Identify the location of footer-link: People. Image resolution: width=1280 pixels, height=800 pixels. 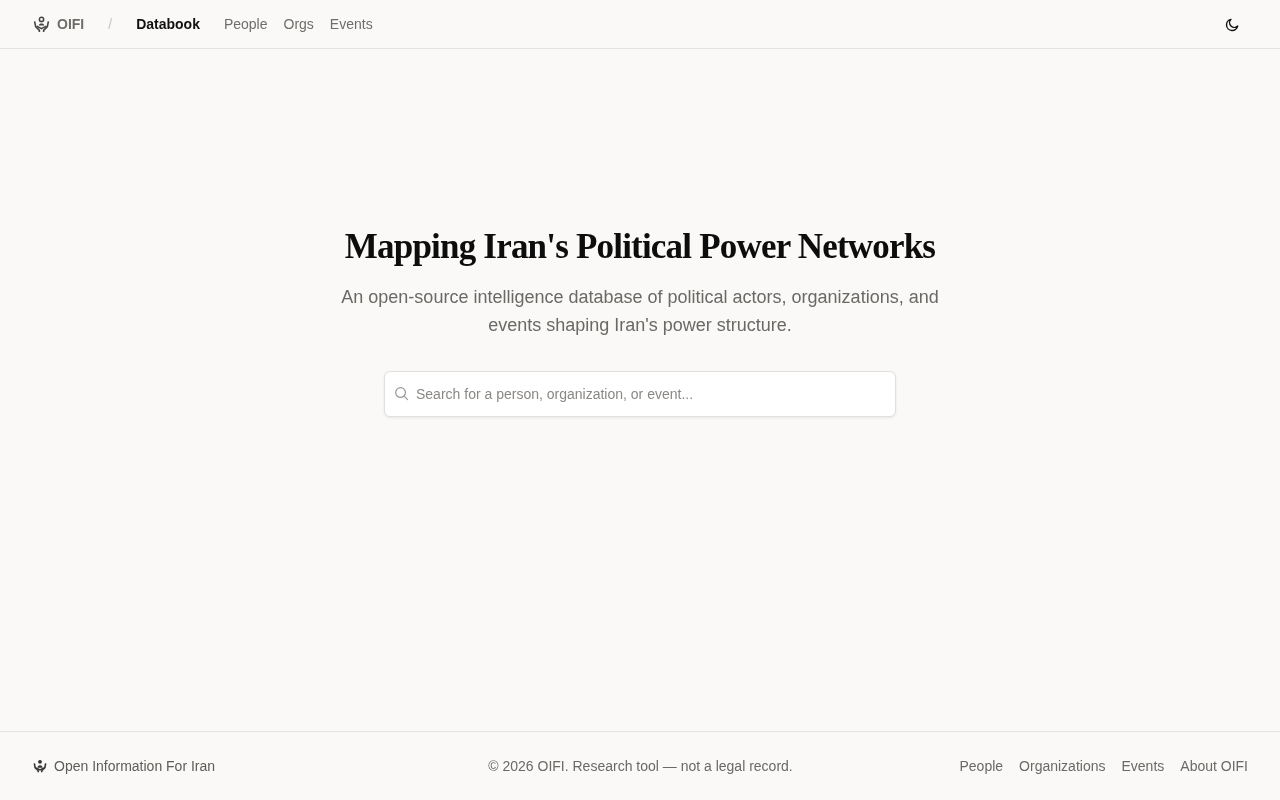
(981, 766).